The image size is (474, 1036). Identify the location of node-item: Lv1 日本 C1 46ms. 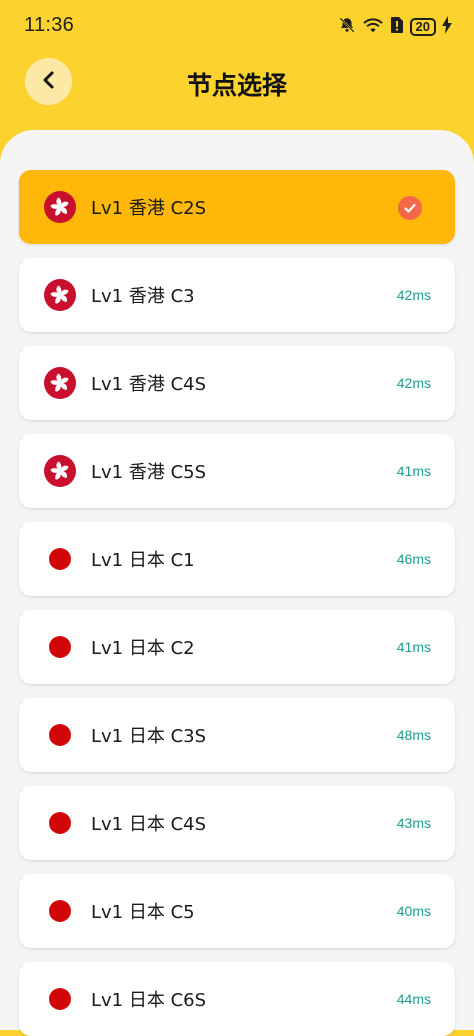
(237, 559).